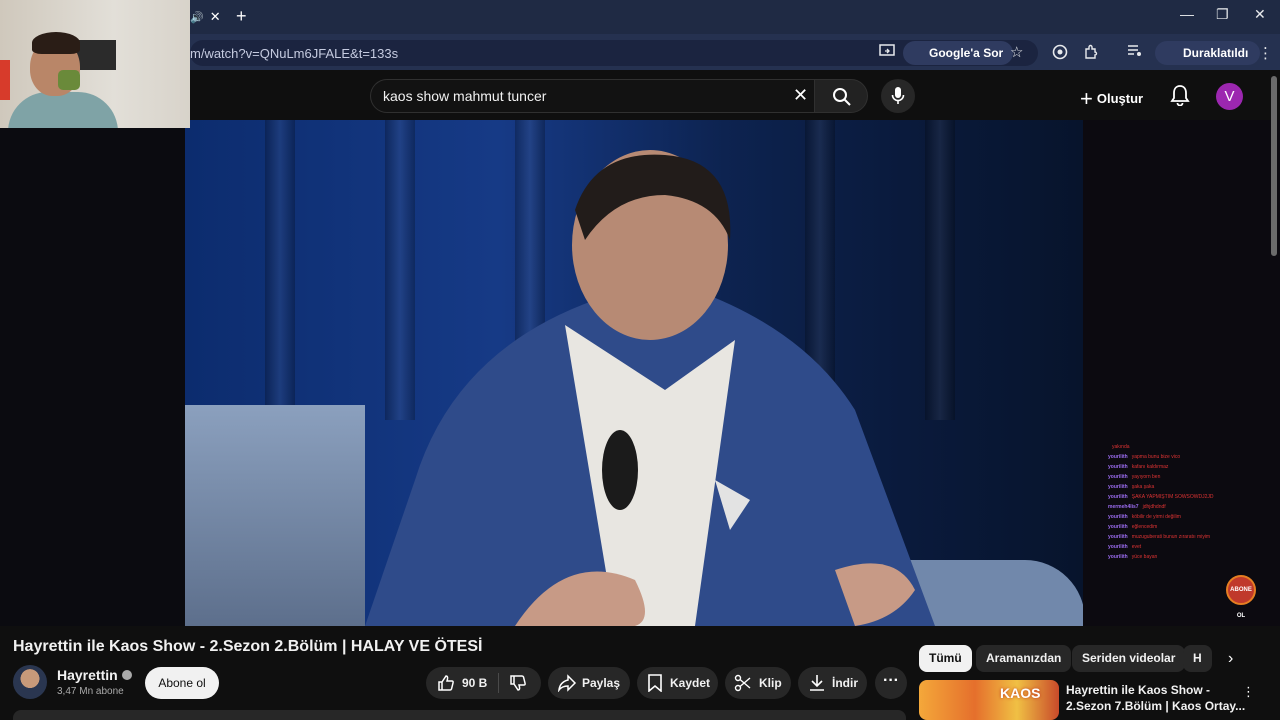 The width and height of the screenshot is (1280, 720). I want to click on chip-series: Seriden videolar, so click(1129, 658).